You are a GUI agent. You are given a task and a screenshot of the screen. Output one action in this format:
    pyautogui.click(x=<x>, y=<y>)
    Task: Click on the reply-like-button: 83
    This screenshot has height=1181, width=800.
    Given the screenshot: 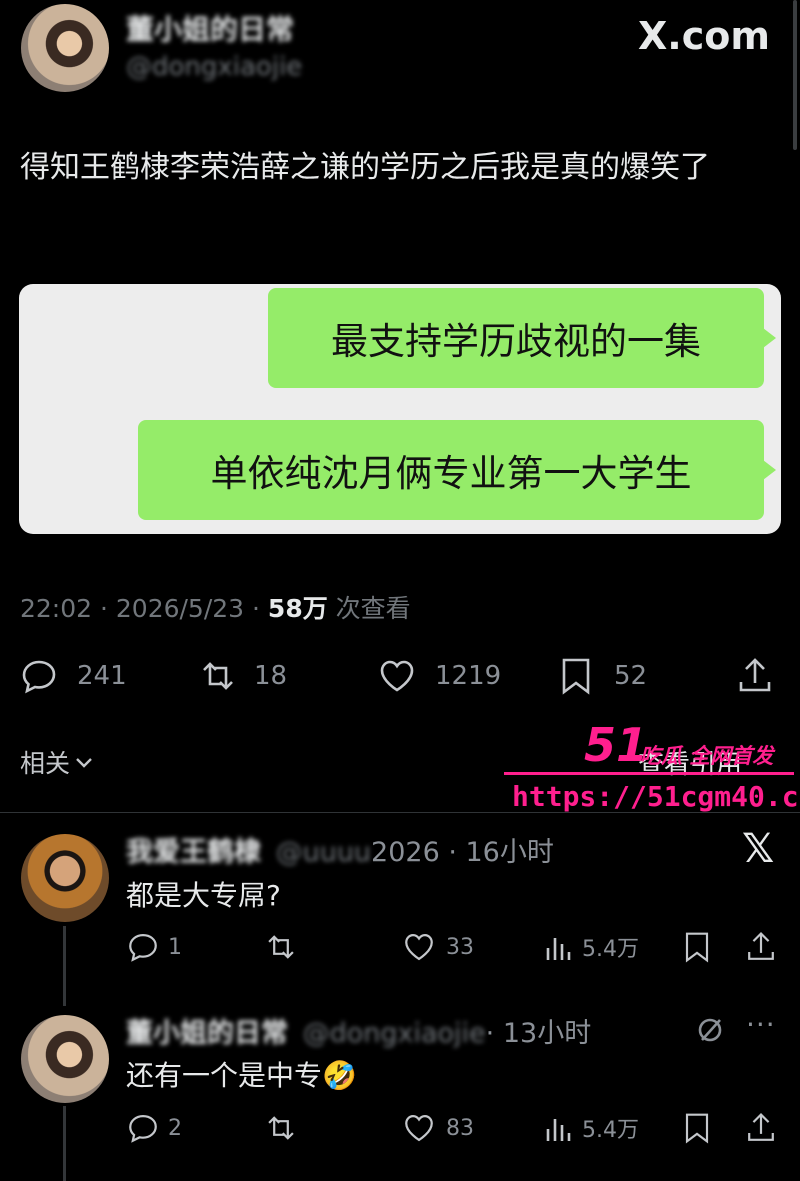 What is the action you would take?
    pyautogui.click(x=438, y=1128)
    